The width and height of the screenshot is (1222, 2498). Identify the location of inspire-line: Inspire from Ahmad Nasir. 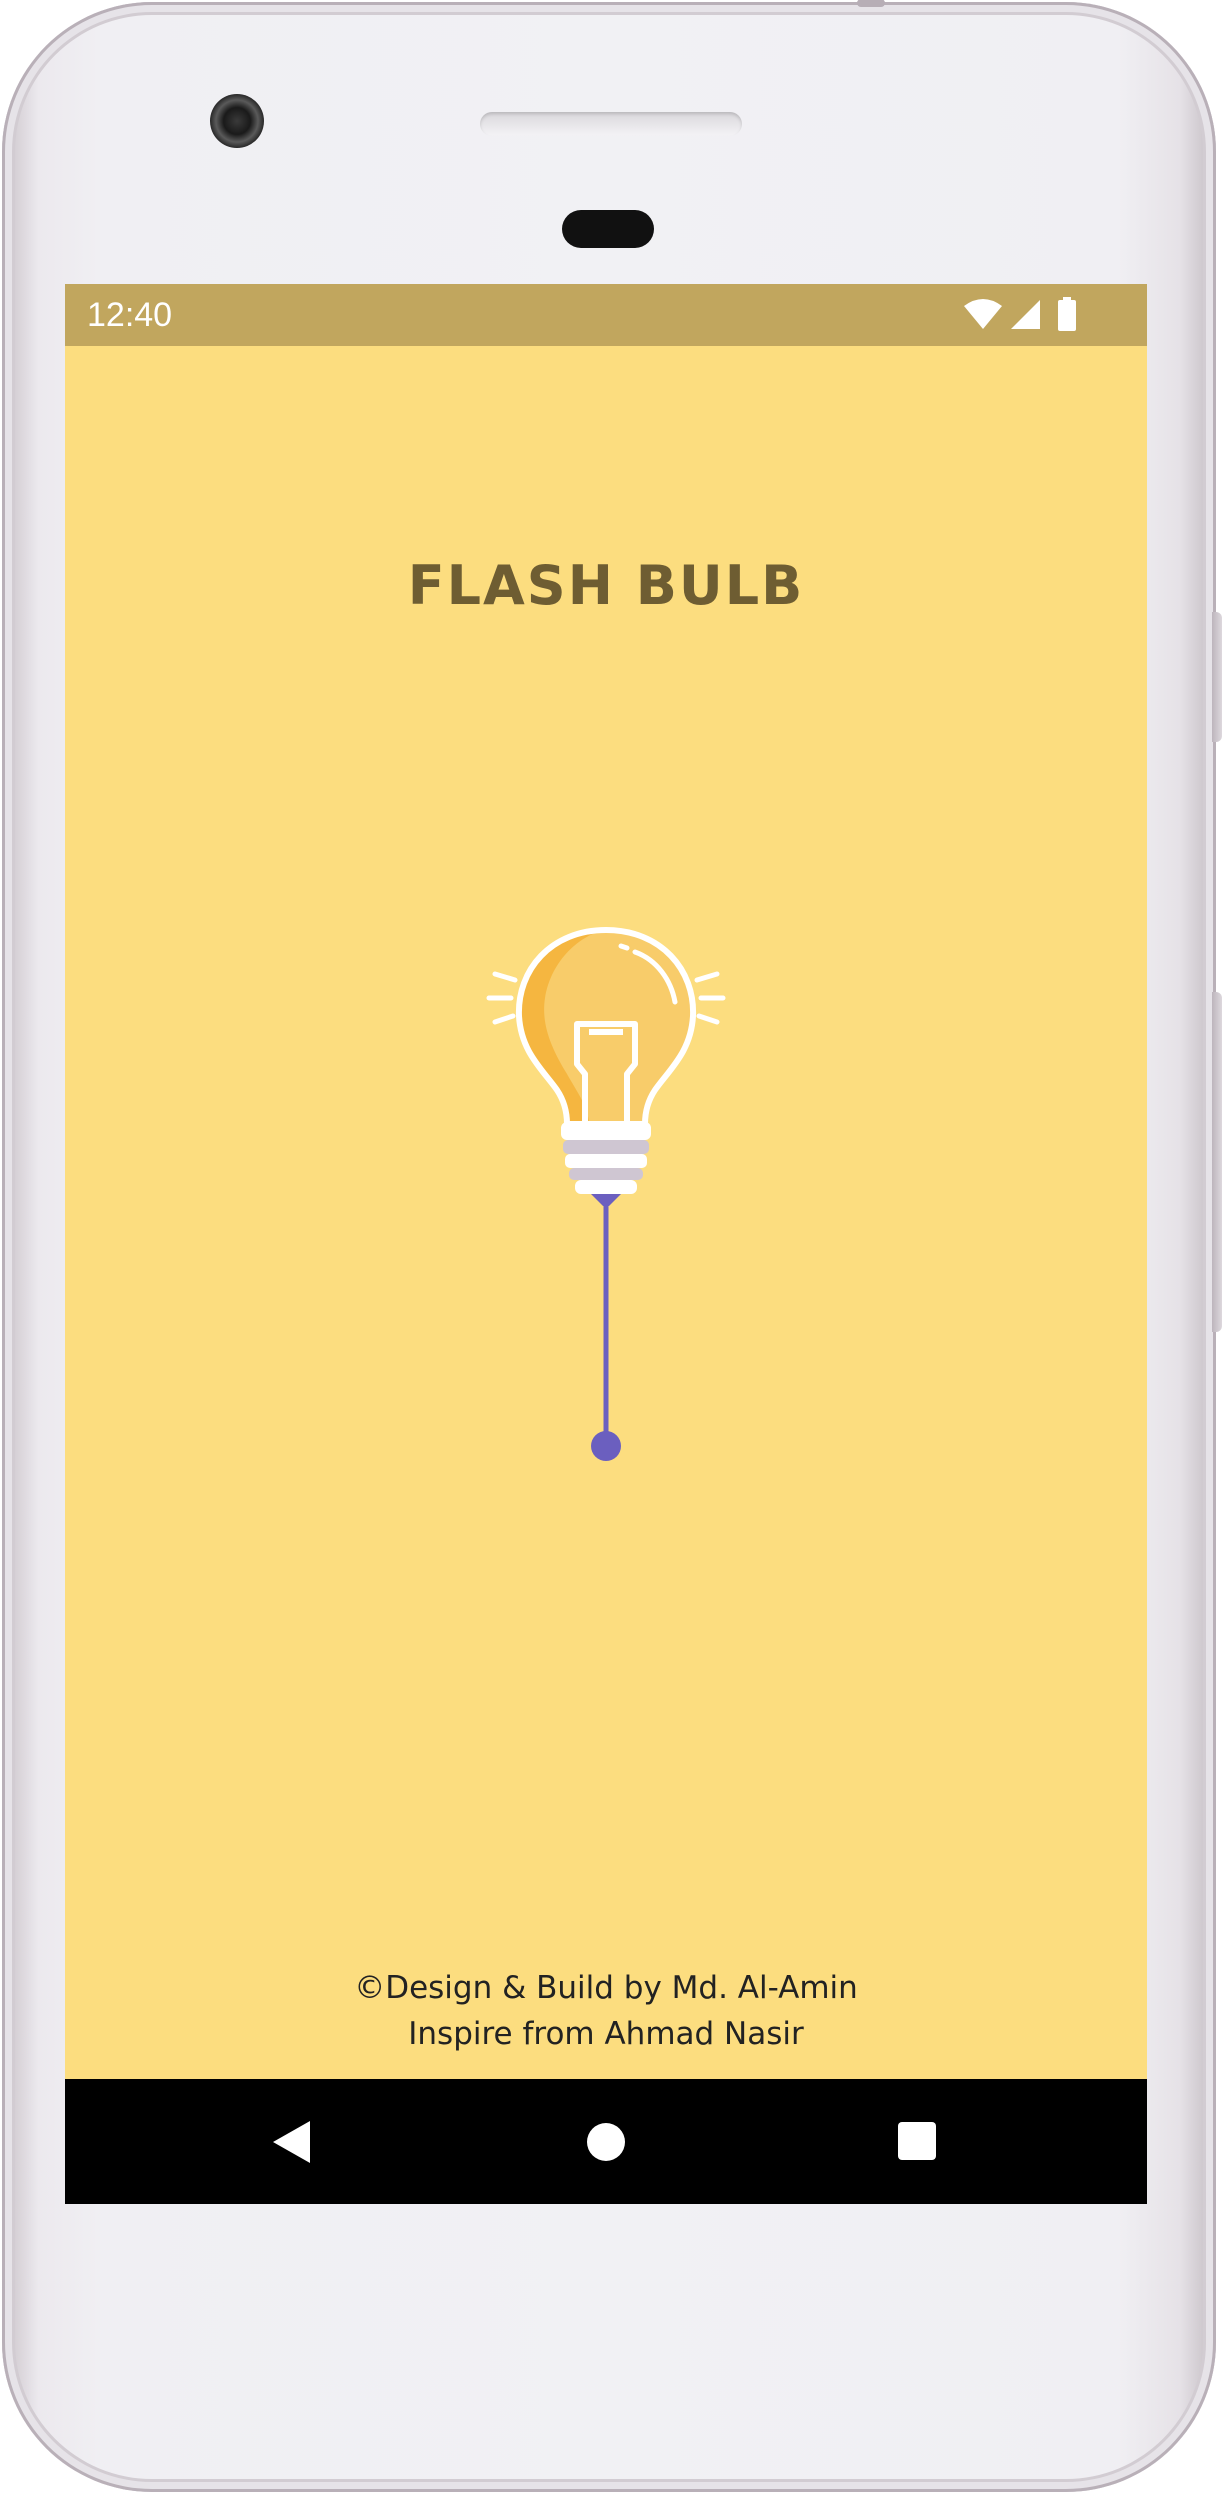
(606, 2034).